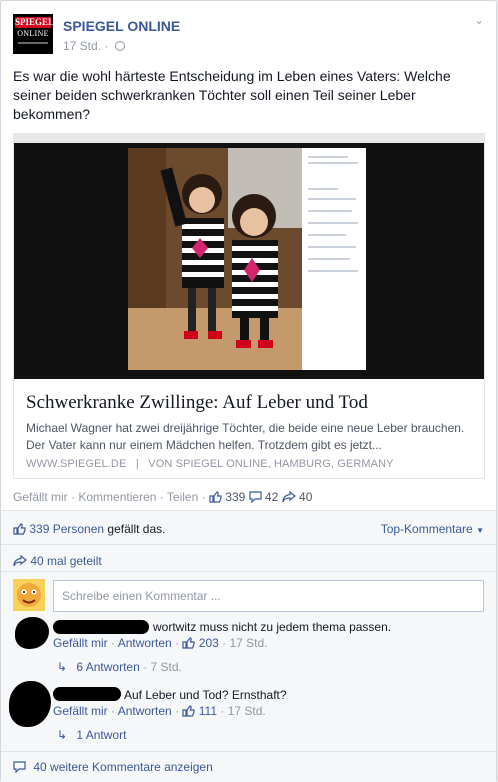  I want to click on chevron-down-icon: ⌄, so click(479, 20).